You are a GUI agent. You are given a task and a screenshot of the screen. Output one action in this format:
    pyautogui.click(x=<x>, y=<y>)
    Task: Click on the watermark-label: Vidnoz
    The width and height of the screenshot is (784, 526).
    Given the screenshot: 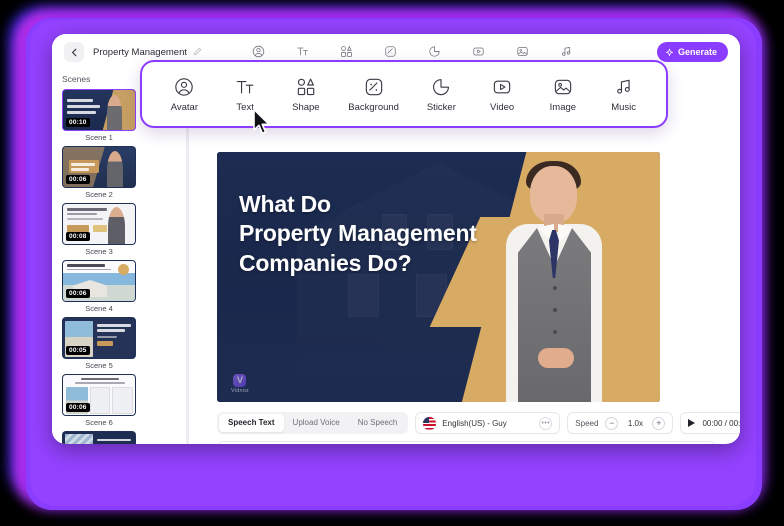 What is the action you would take?
    pyautogui.click(x=240, y=391)
    